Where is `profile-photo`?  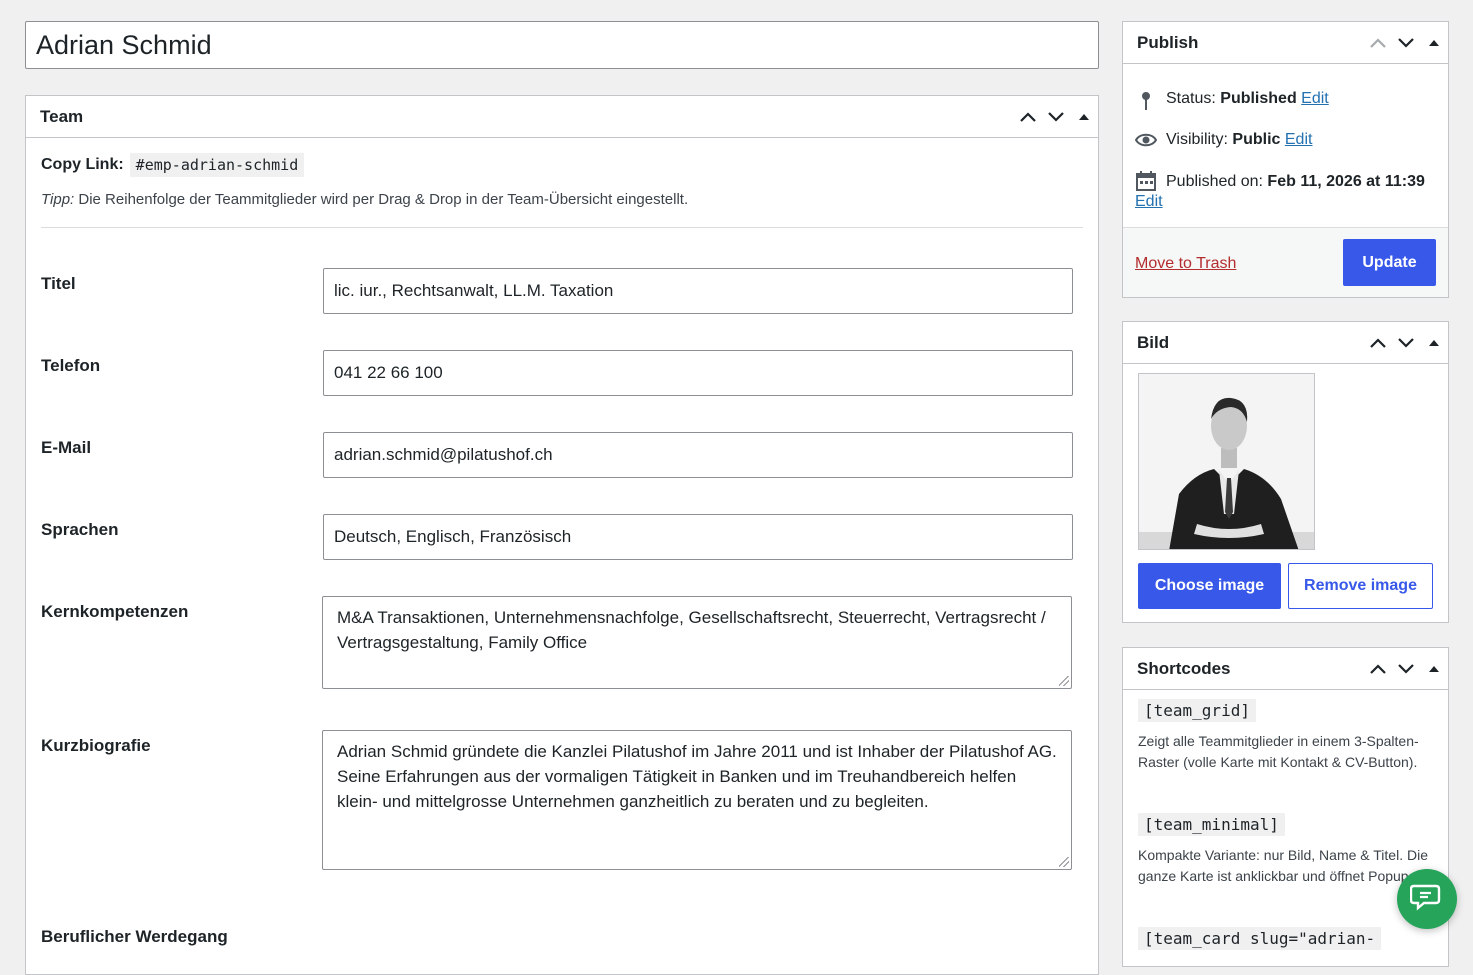 profile-photo is located at coordinates (1226, 461).